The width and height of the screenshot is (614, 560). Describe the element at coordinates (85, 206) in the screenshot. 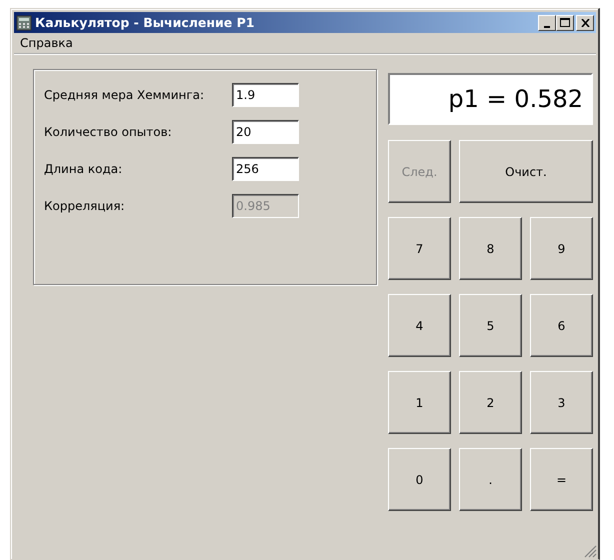

I see `field-label: Корреляция:` at that location.